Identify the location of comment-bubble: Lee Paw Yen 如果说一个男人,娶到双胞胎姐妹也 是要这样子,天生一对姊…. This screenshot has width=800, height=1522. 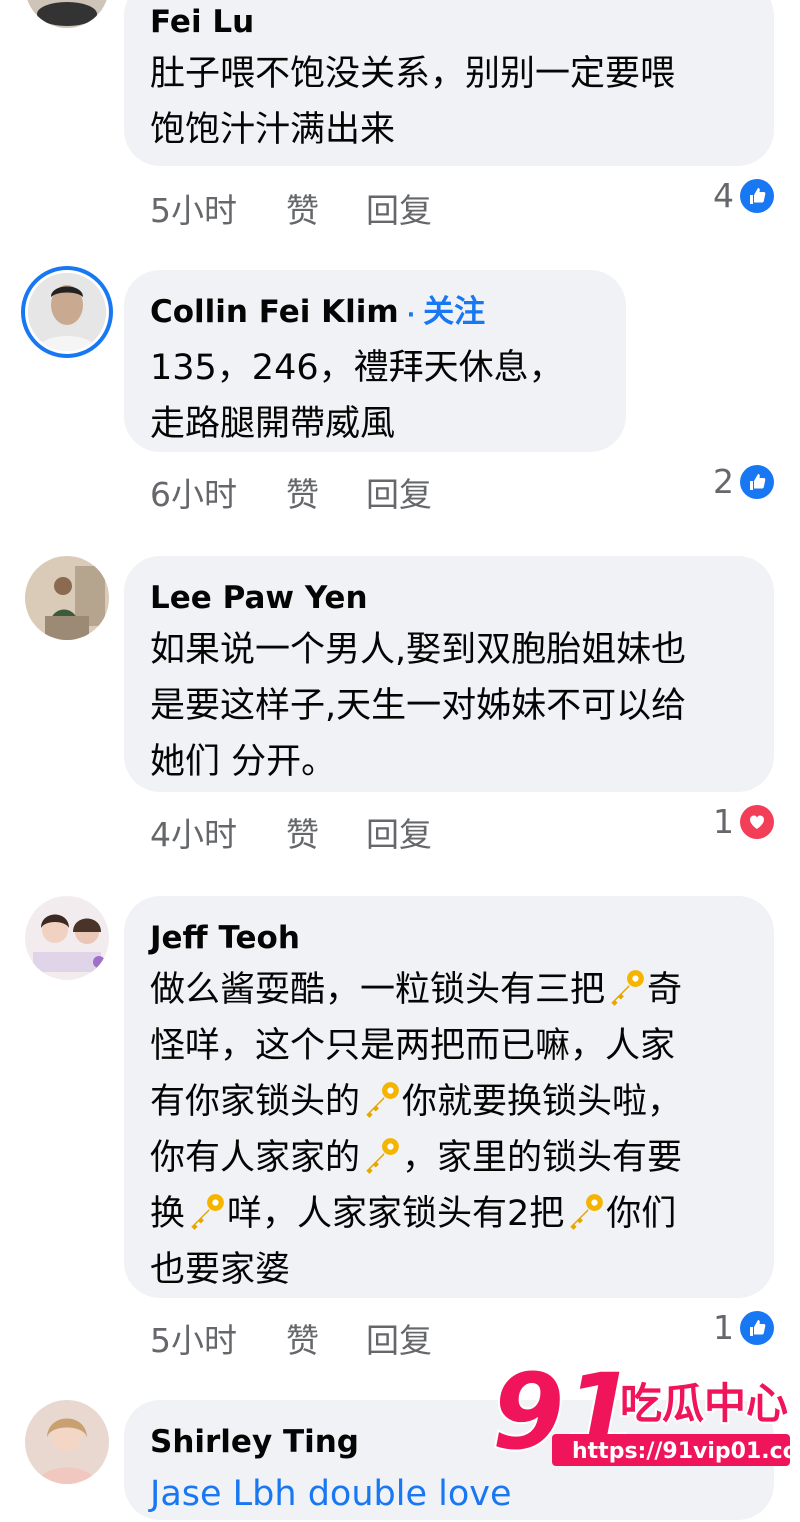
(449, 674).